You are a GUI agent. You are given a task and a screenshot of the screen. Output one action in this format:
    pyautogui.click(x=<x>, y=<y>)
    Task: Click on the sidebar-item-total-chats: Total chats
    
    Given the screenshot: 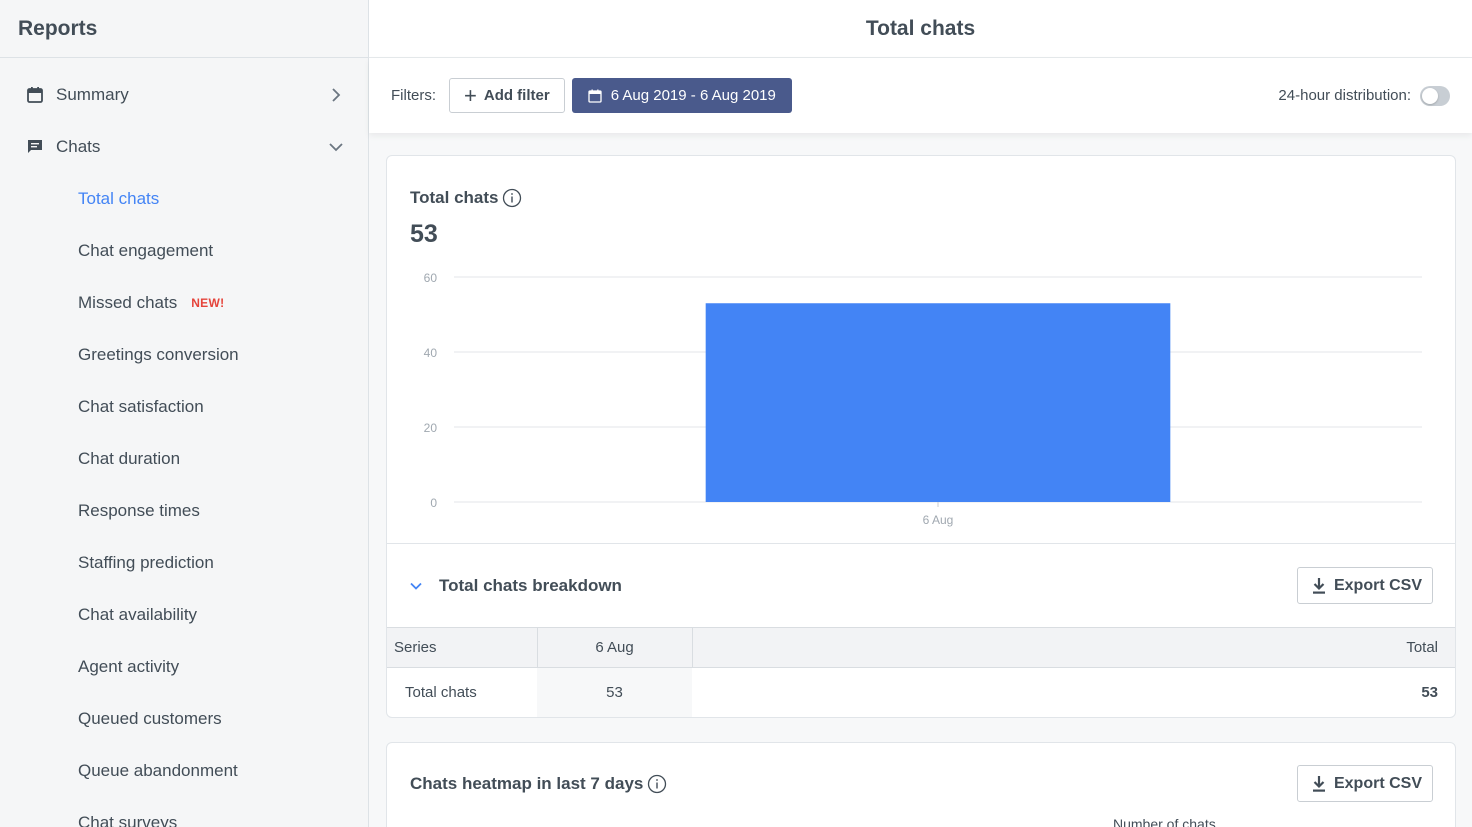 What is the action you would take?
    pyautogui.click(x=184, y=199)
    